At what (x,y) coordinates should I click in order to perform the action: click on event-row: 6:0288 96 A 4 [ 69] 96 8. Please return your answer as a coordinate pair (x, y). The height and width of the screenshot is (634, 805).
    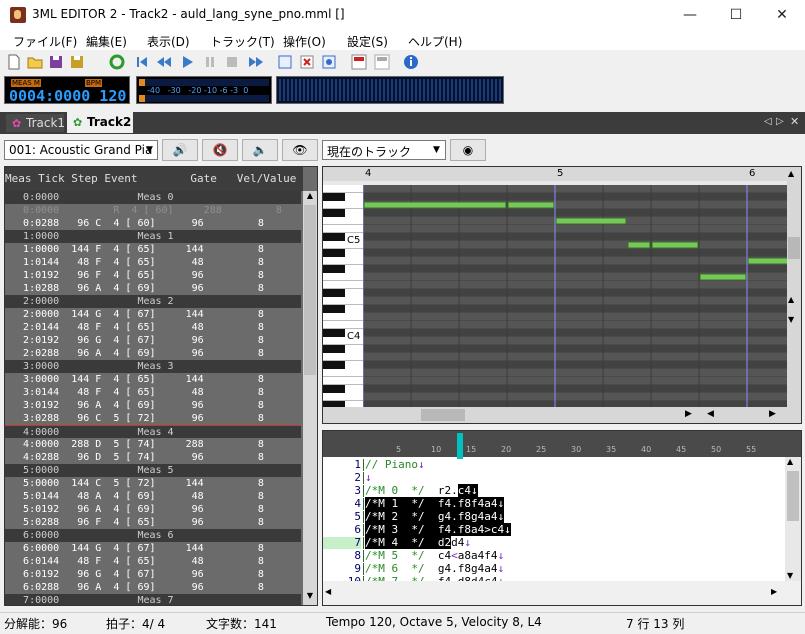
    Looking at the image, I should click on (153, 587).